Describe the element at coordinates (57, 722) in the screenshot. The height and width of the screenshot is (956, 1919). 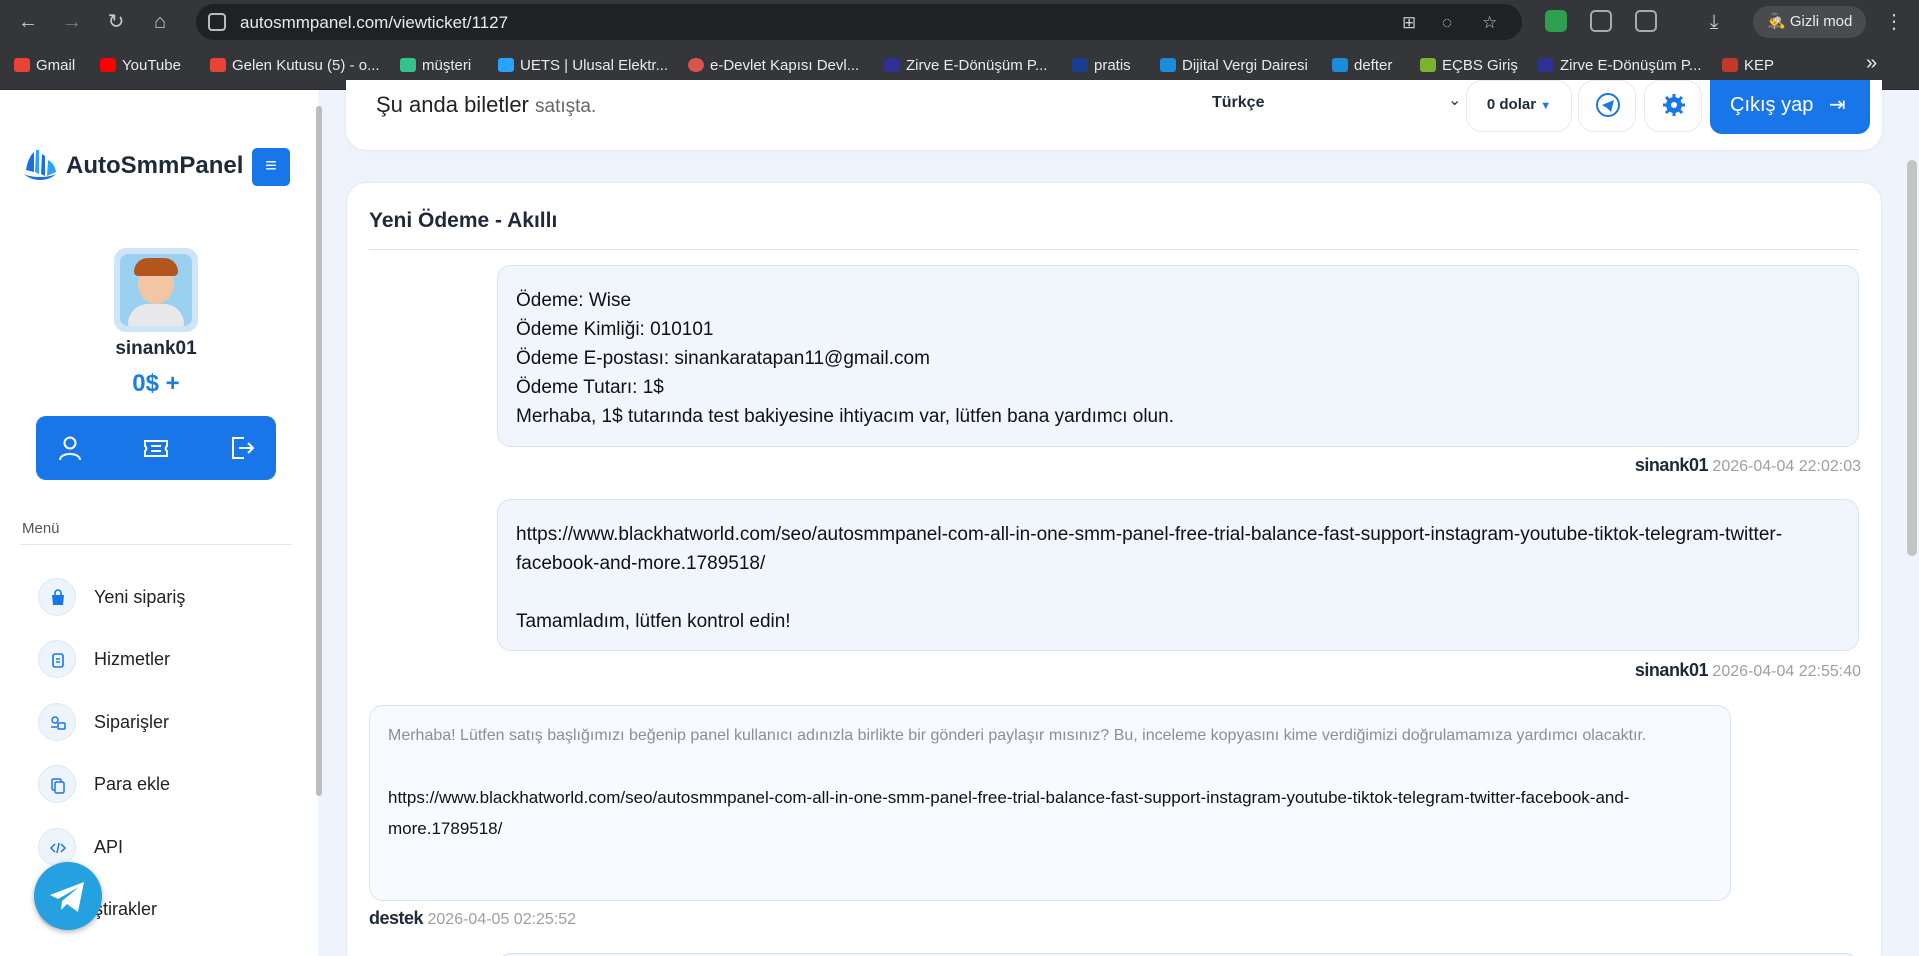
I see `orders-icon` at that location.